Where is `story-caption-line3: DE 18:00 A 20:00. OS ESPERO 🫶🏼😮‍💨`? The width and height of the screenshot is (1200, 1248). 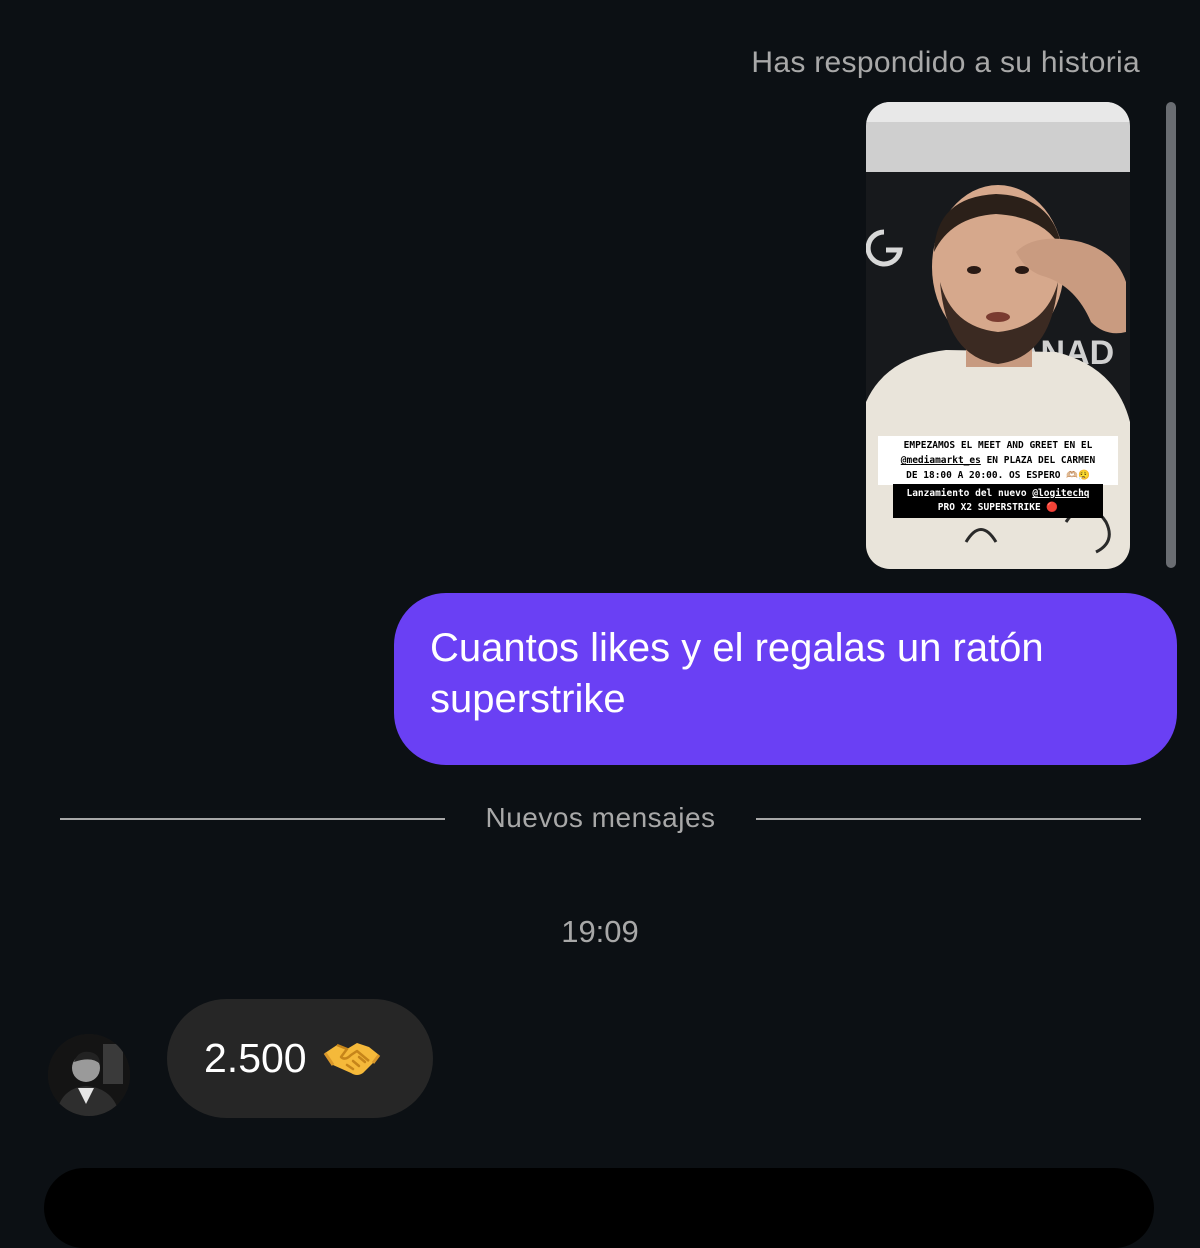
story-caption-line3: DE 18:00 A 20:00. OS ESPERO 🫶🏼😮‍💨 is located at coordinates (998, 475).